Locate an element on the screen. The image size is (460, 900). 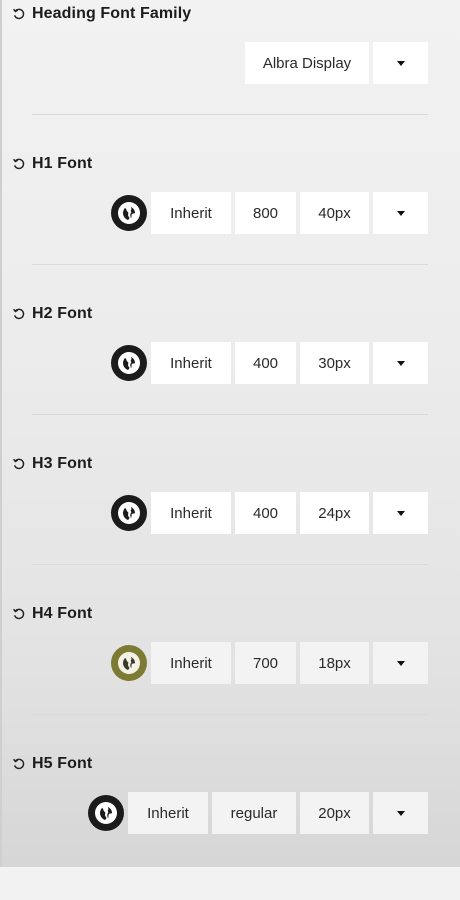
h1-font-controls: Inherit 800 40px is located at coordinates (269, 213).